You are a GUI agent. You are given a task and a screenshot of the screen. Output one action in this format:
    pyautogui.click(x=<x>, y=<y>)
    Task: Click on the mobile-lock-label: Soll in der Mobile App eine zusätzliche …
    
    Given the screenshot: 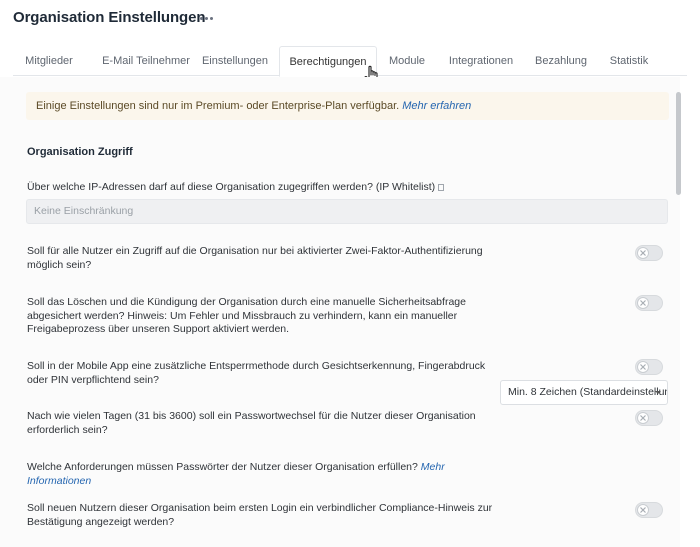 What is the action you would take?
    pyautogui.click(x=256, y=373)
    